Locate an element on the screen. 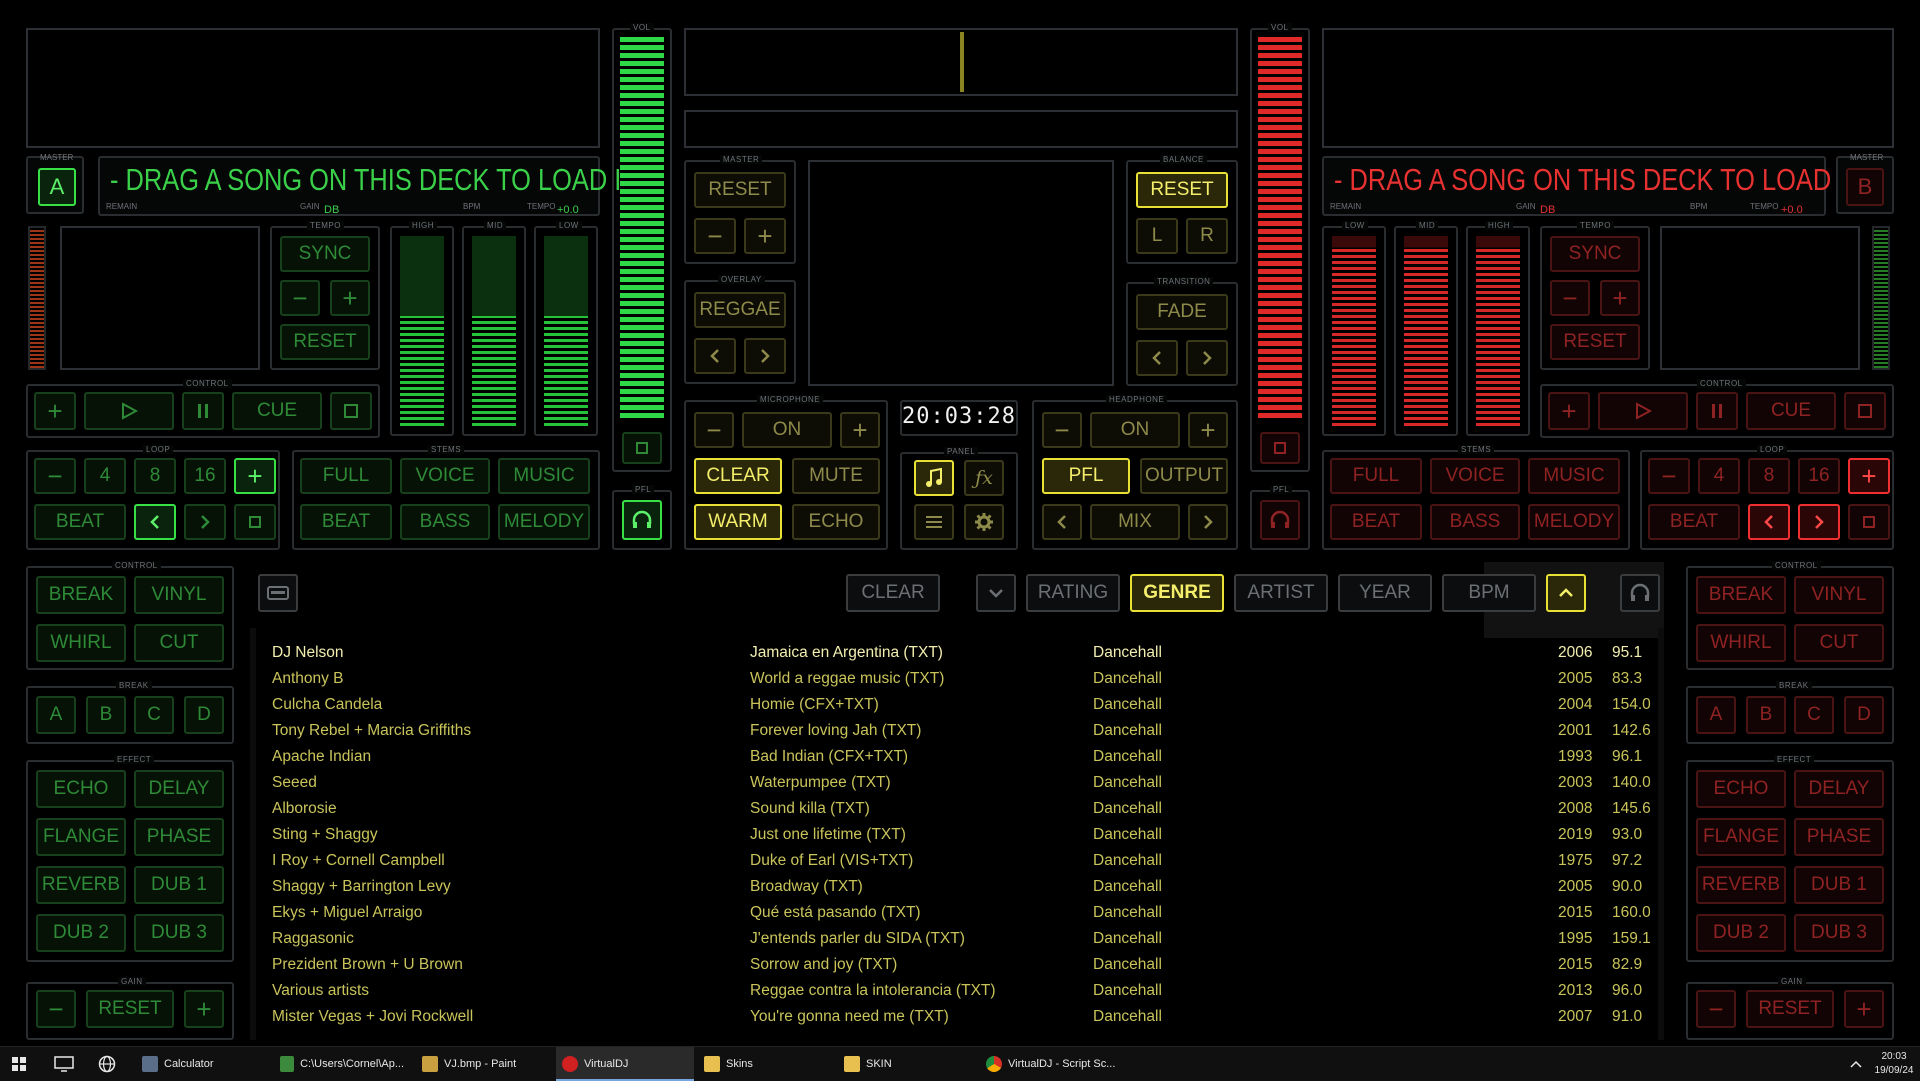 Image resolution: width=1920 pixels, height=1081 pixels. deck-a-loop-4-button: 4 is located at coordinates (105, 476).